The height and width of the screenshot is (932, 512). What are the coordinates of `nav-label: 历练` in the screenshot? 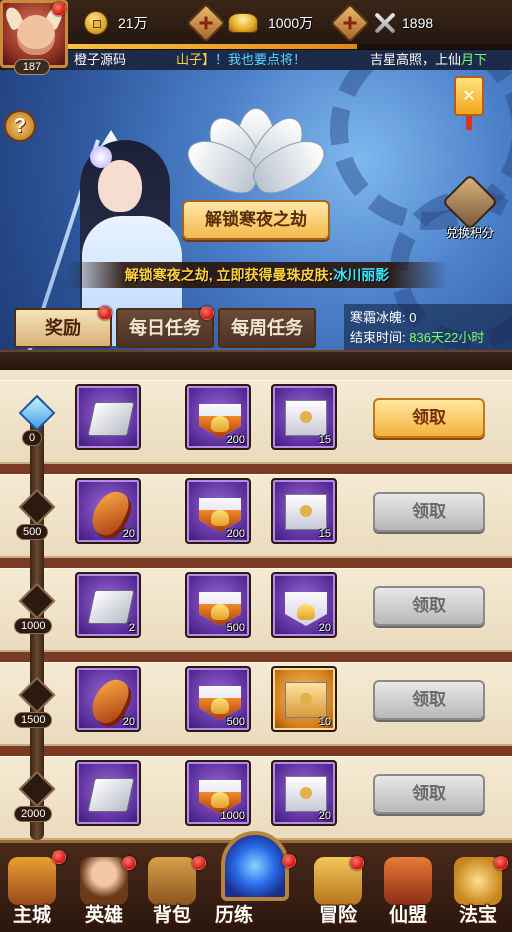 It's located at (234, 915).